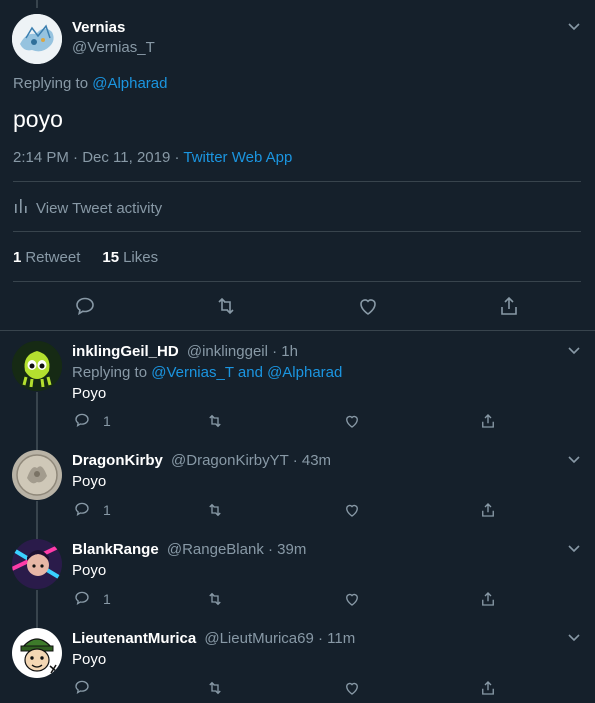 The height and width of the screenshot is (703, 595). Describe the element at coordinates (38, 119) in the screenshot. I see `tweet-text: poyo` at that location.